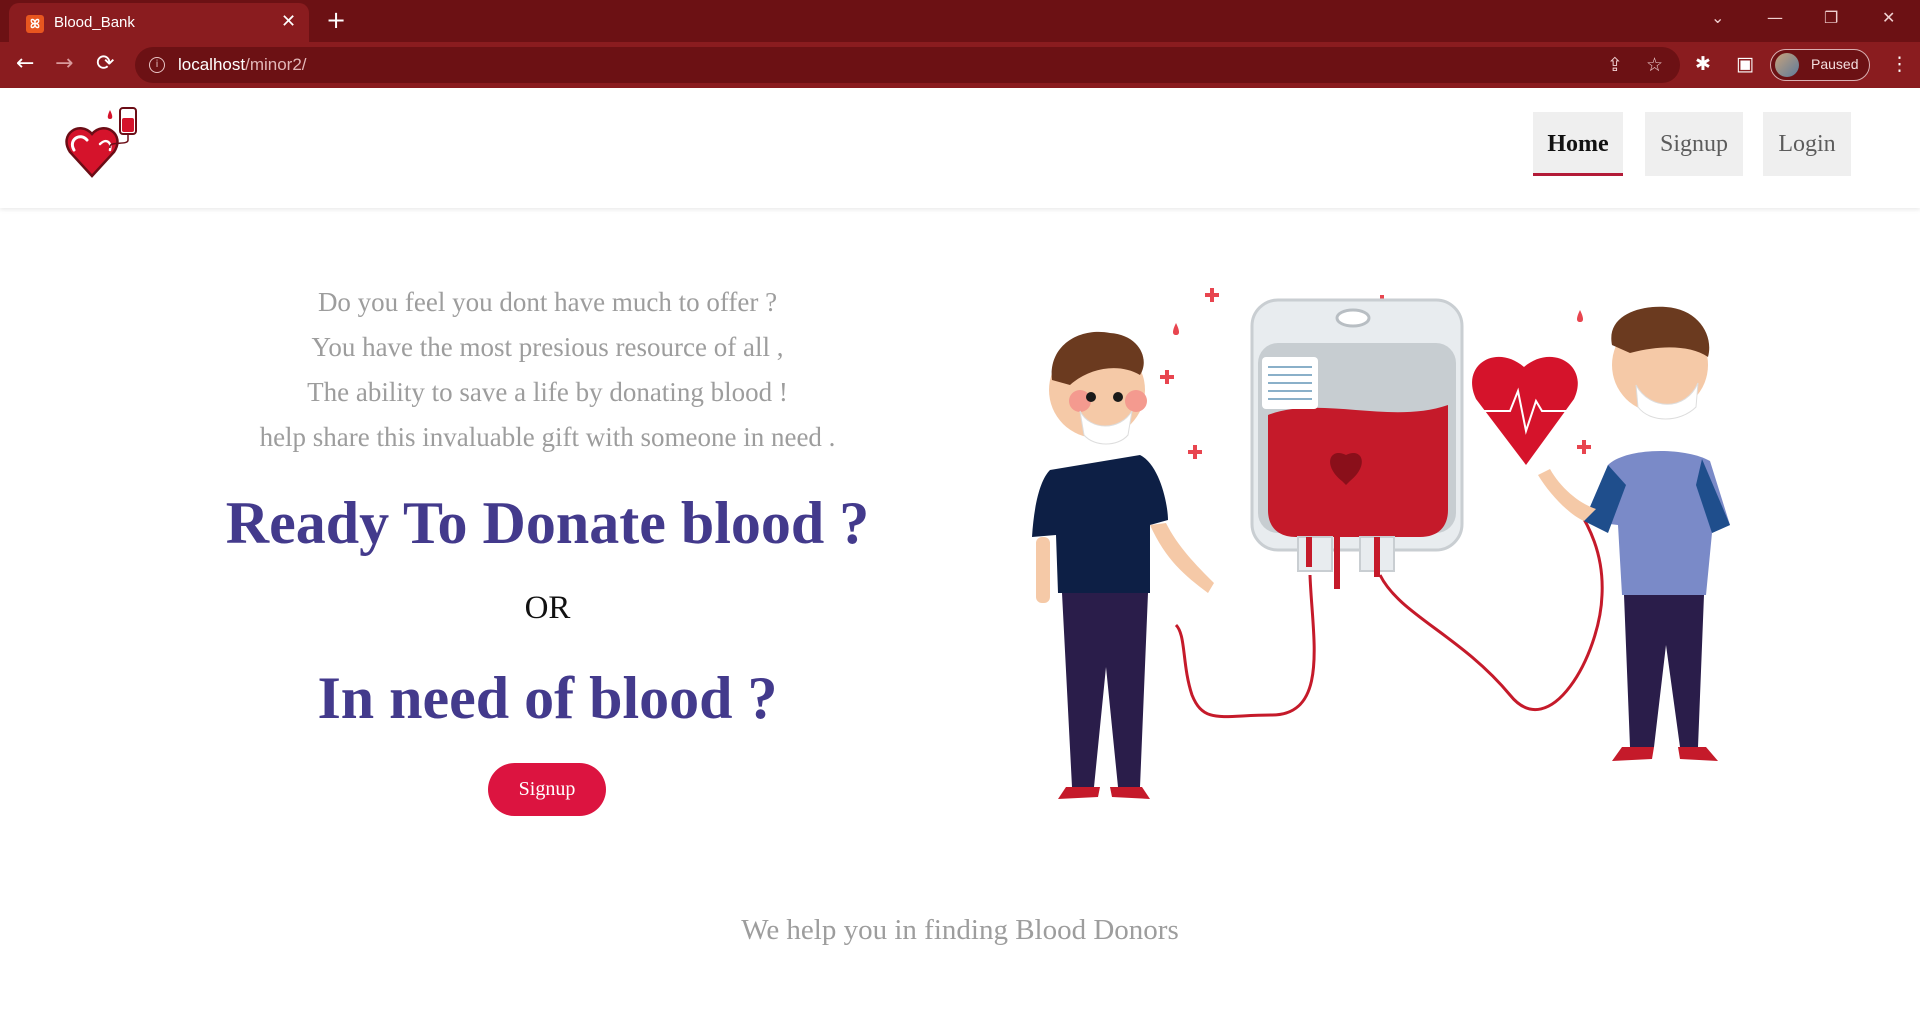  What do you see at coordinates (94, 22) in the screenshot?
I see `tab-title: Blood_Bank` at bounding box center [94, 22].